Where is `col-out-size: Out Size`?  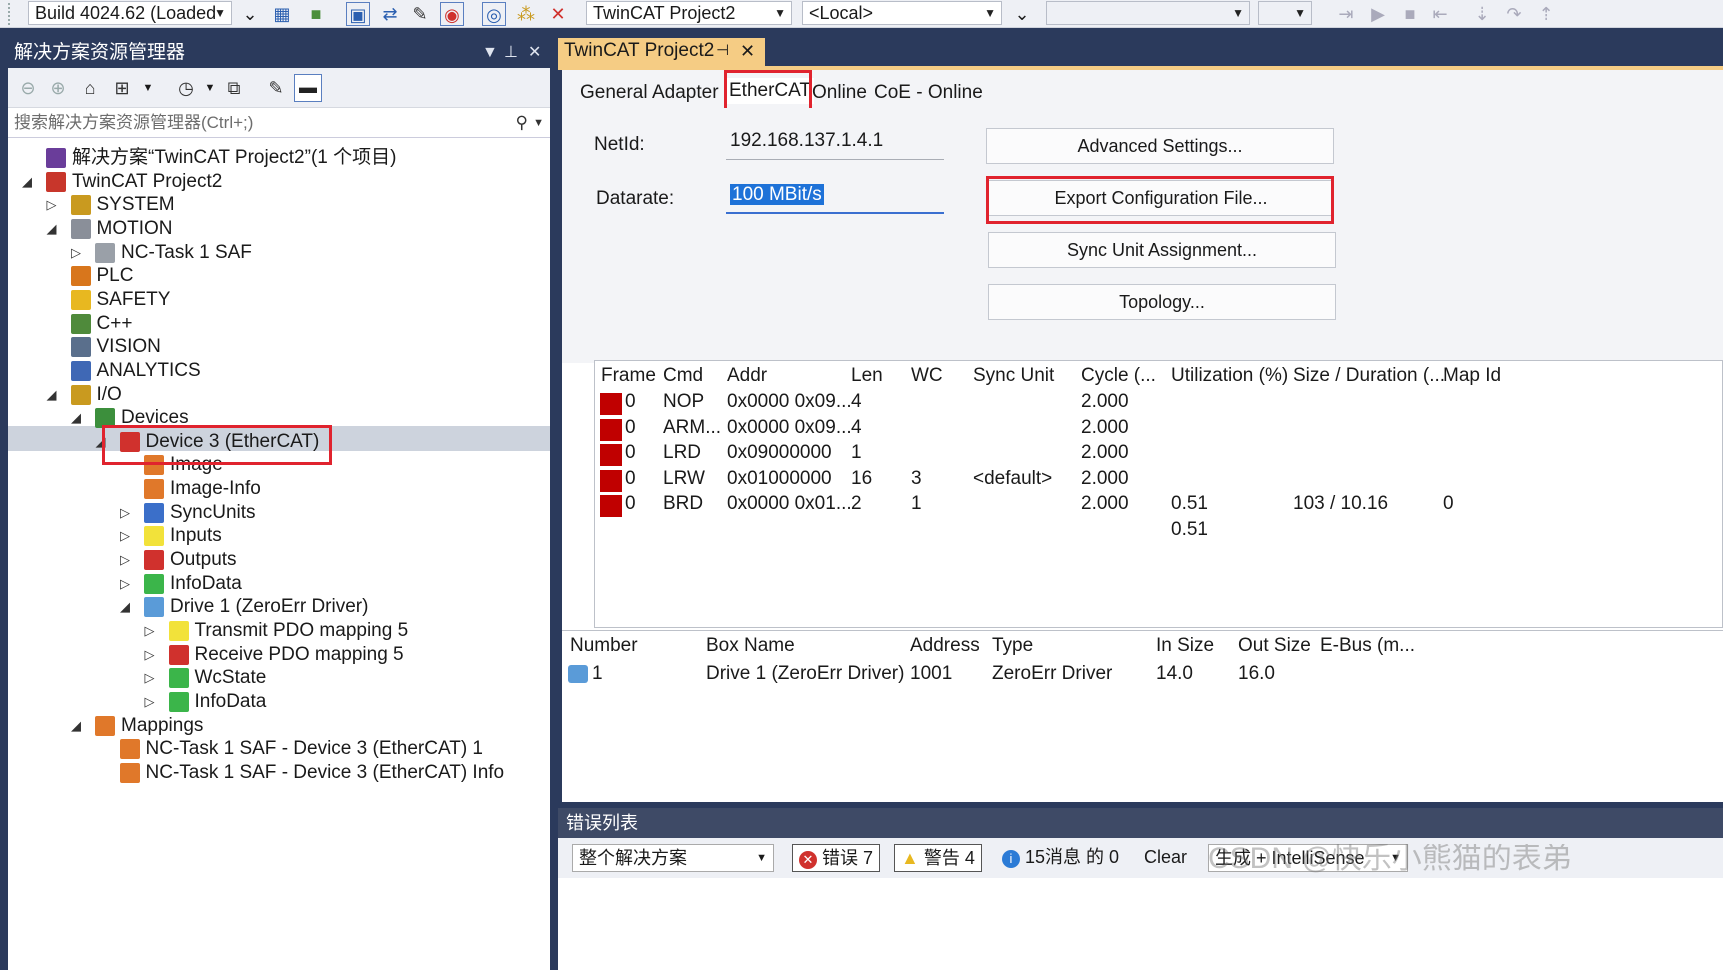
col-out-size: Out Size is located at coordinates (1274, 646).